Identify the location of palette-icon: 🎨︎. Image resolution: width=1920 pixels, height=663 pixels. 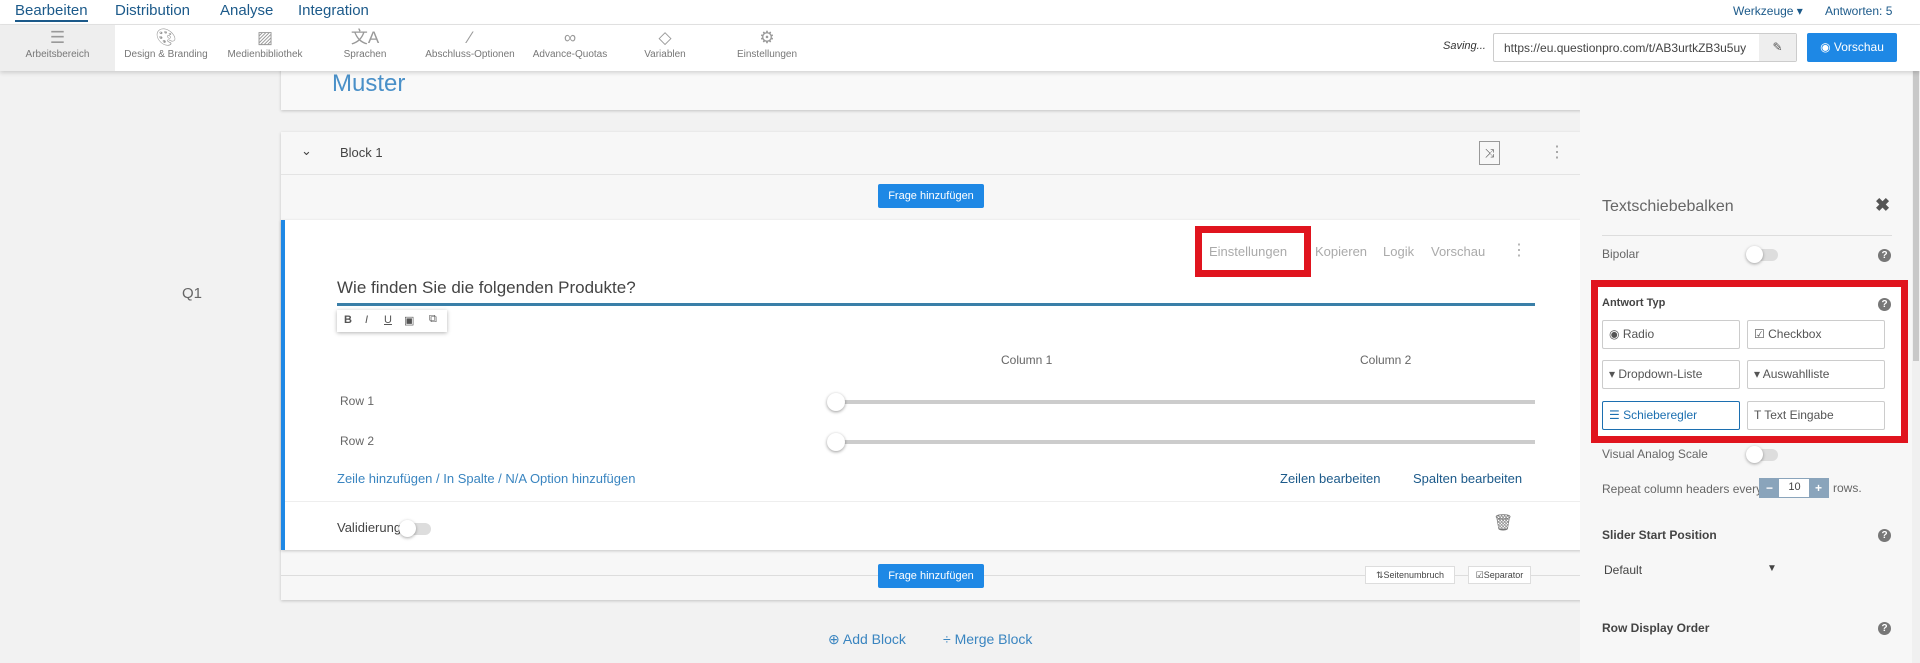
(166, 37).